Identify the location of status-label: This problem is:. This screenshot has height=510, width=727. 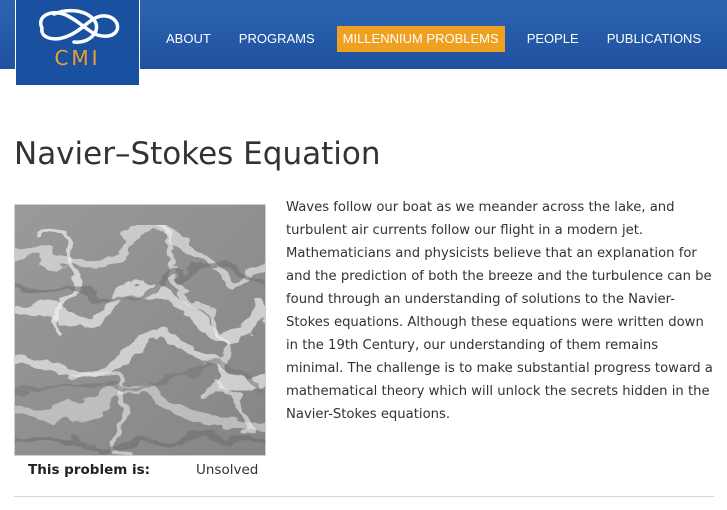
(89, 470).